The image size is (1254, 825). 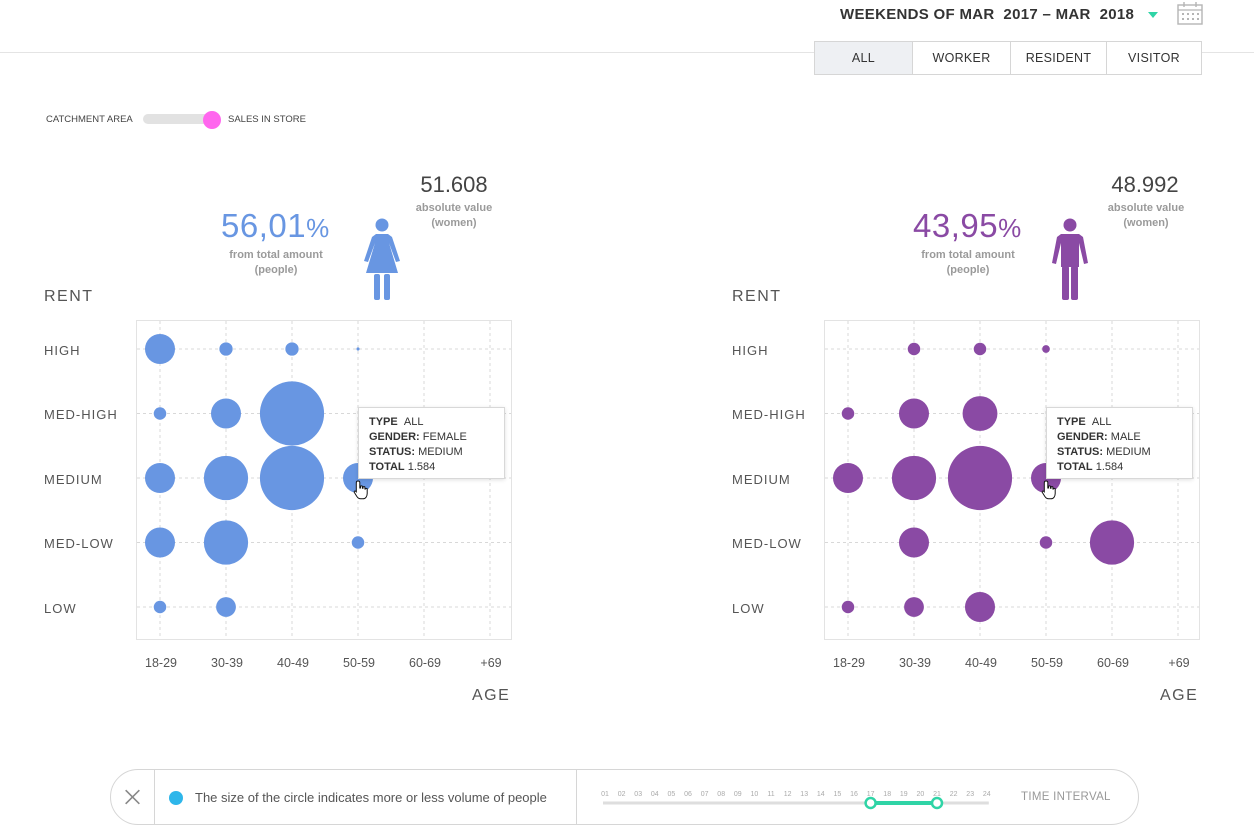 I want to click on female-row-label: HIGH, so click(x=62, y=350).